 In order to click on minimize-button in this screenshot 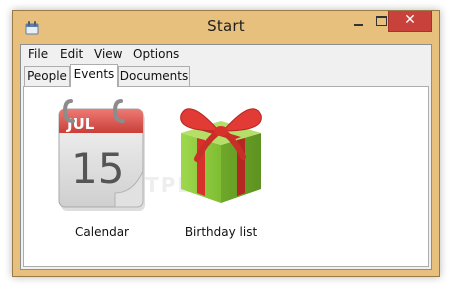, I will do `click(359, 21)`.